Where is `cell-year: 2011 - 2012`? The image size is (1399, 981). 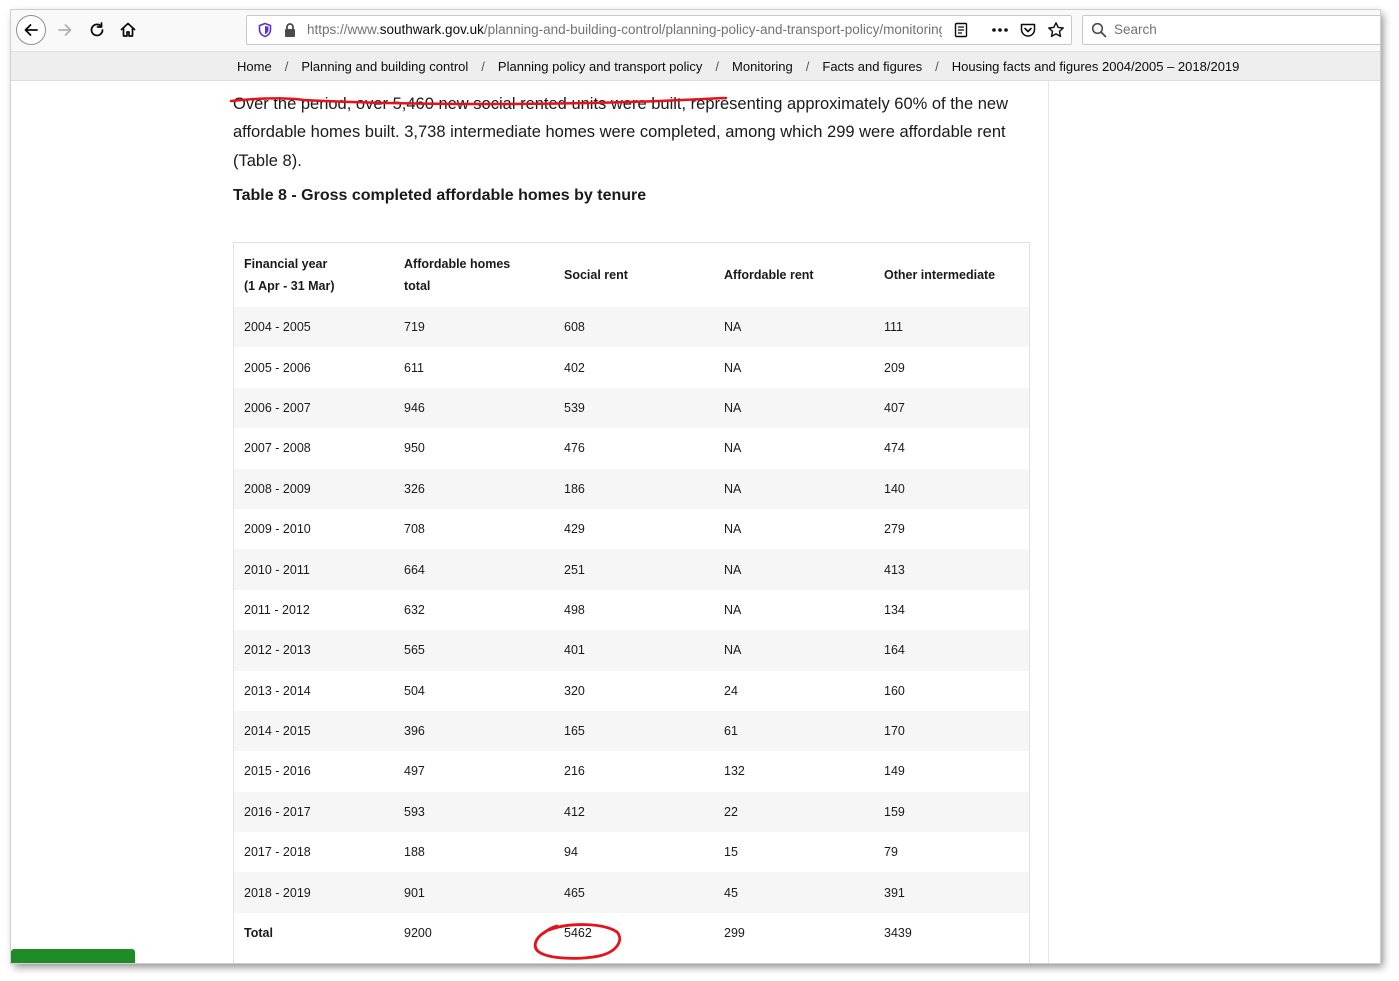
cell-year: 2011 - 2012 is located at coordinates (277, 609).